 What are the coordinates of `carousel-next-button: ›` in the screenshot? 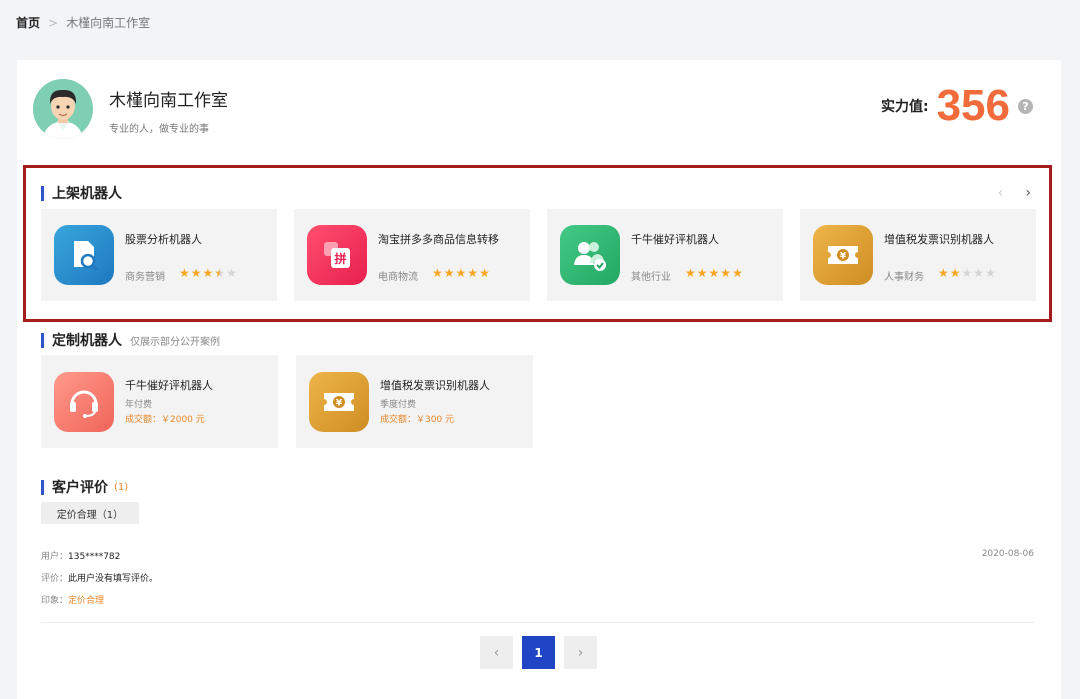 It's located at (1028, 193).